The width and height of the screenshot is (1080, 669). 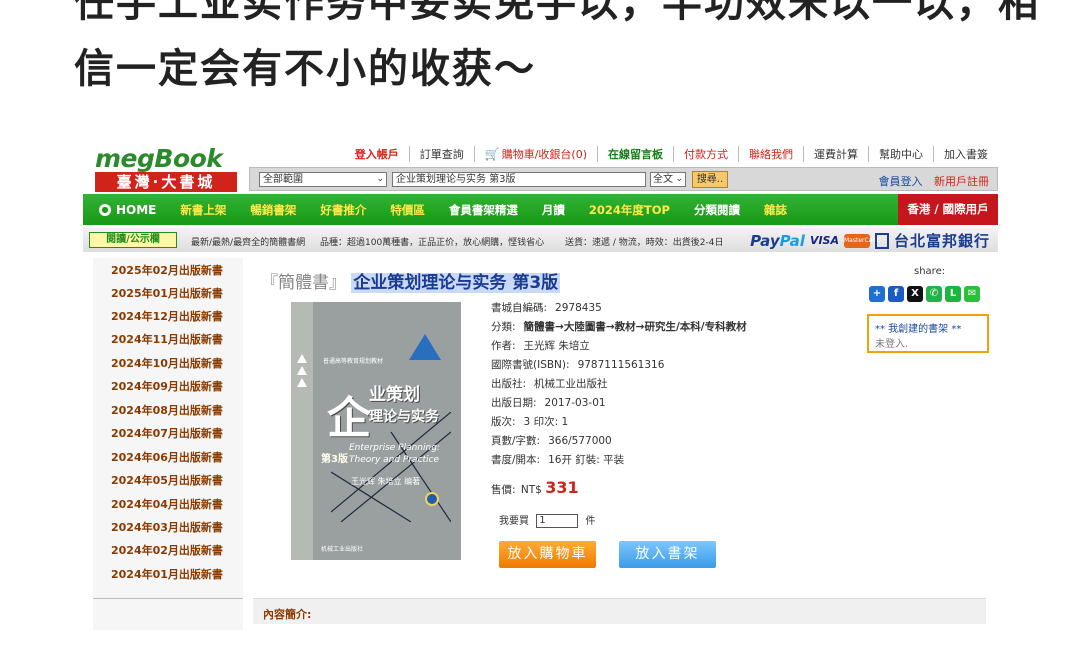 What do you see at coordinates (571, 384) in the screenshot?
I see `publisher-link: 机械工业出版社` at bounding box center [571, 384].